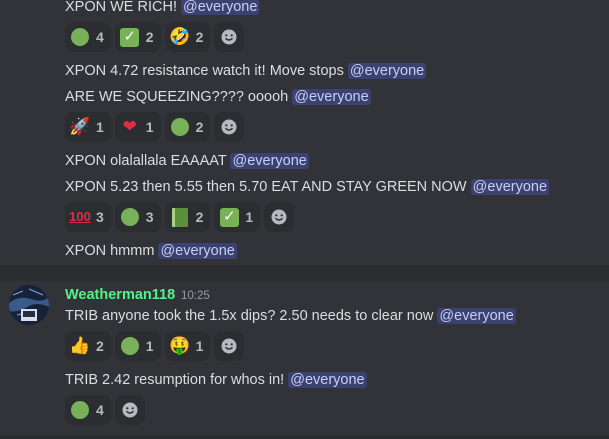 Image resolution: width=609 pixels, height=439 pixels. I want to click on reaction-bar: 4 ✓ 2 🤣 2, so click(155, 37).